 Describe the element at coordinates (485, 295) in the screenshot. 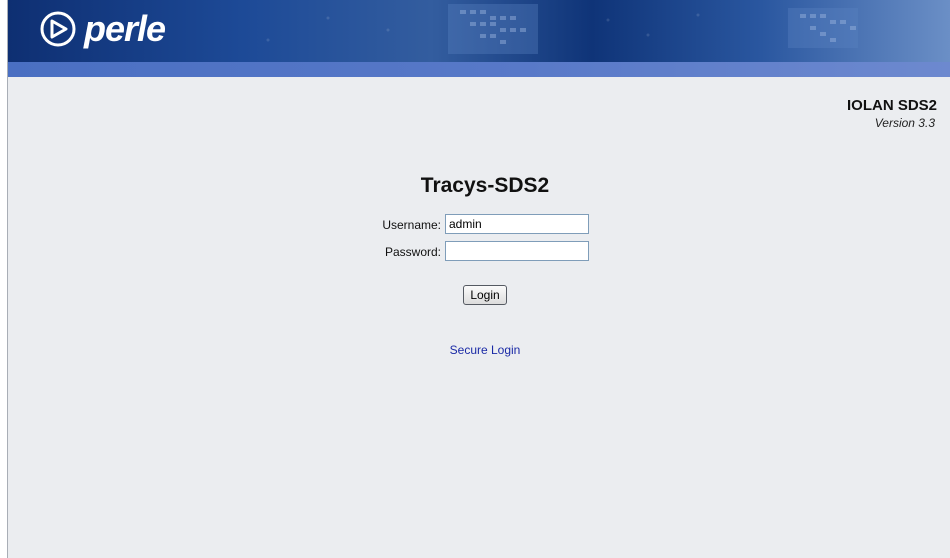

I see `login-button: Login` at that location.